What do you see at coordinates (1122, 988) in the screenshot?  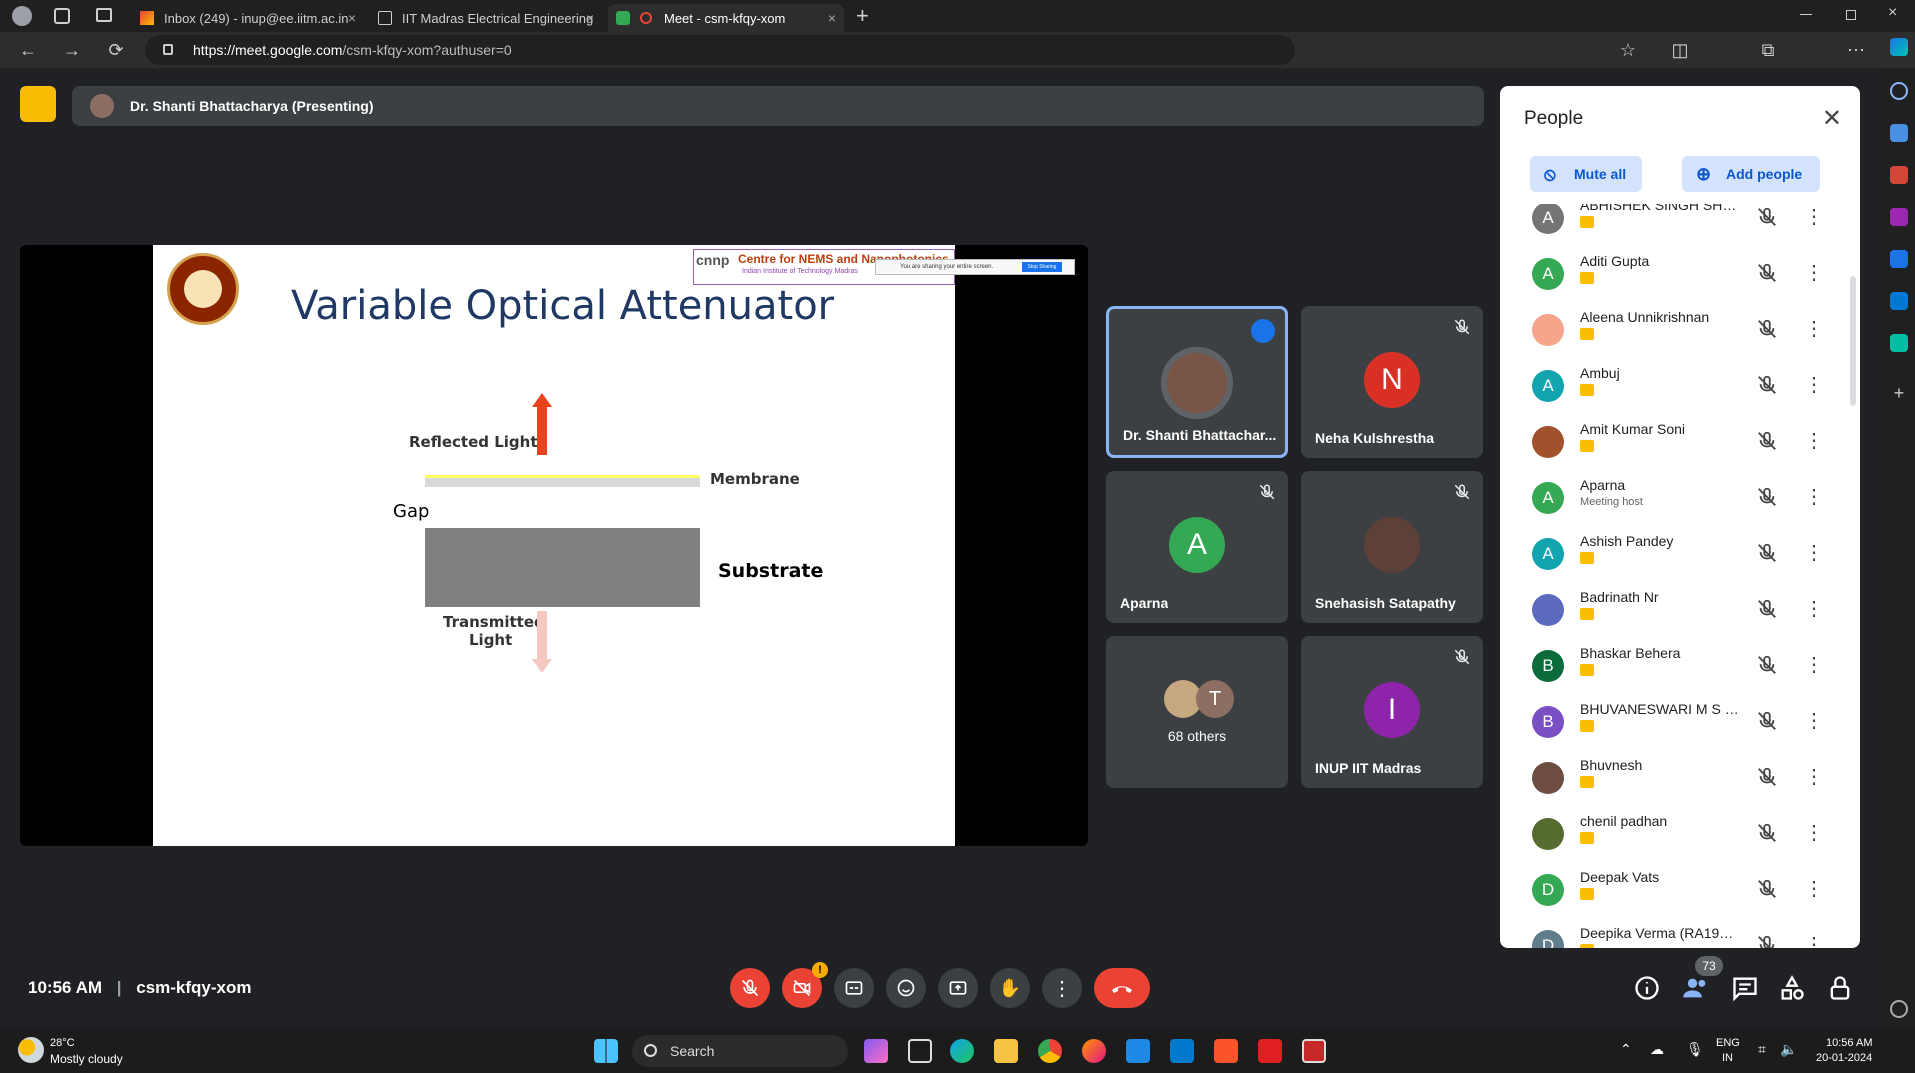 I see `leave-call-button` at bounding box center [1122, 988].